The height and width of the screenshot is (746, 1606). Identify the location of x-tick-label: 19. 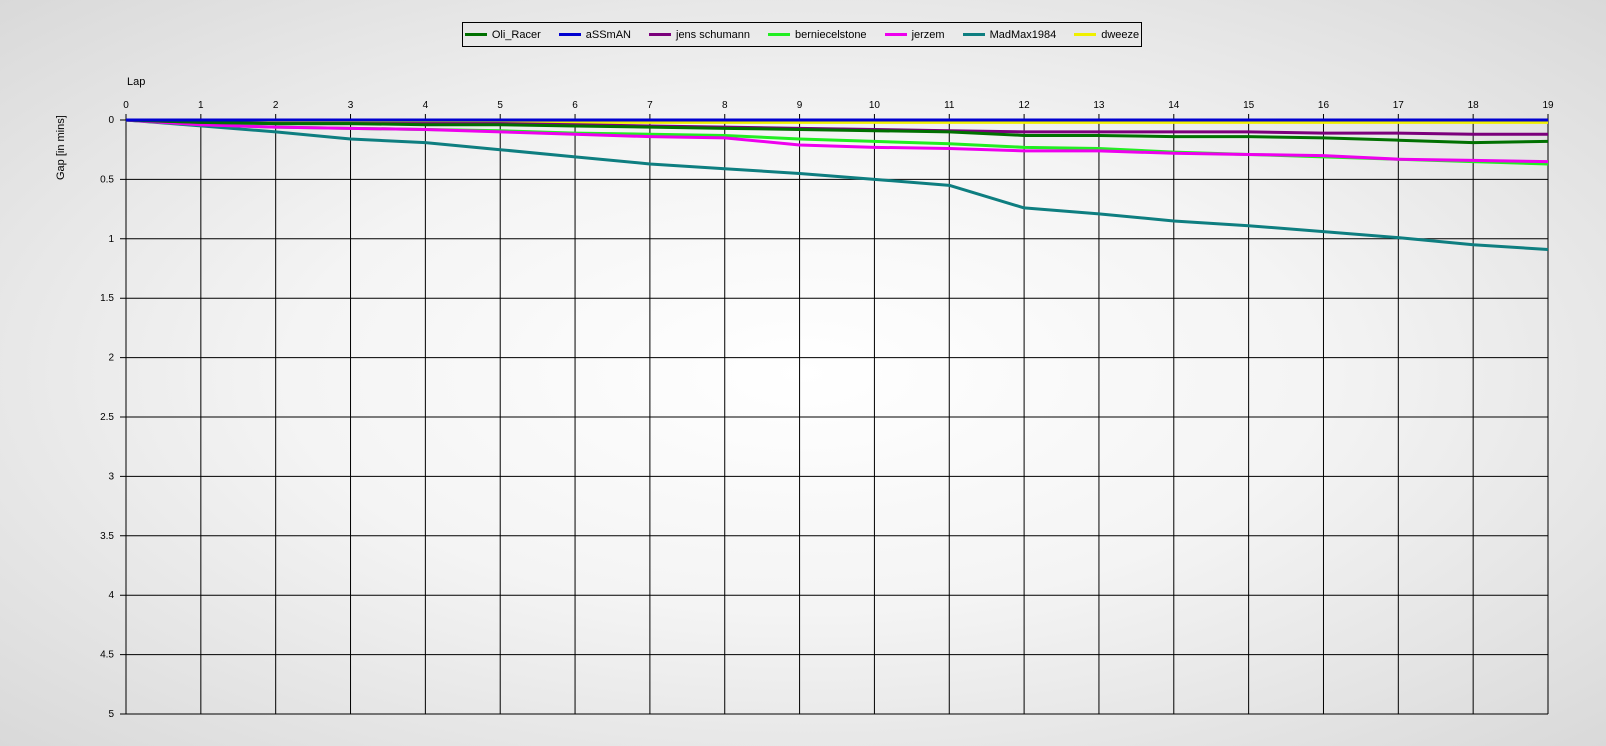
(1548, 105).